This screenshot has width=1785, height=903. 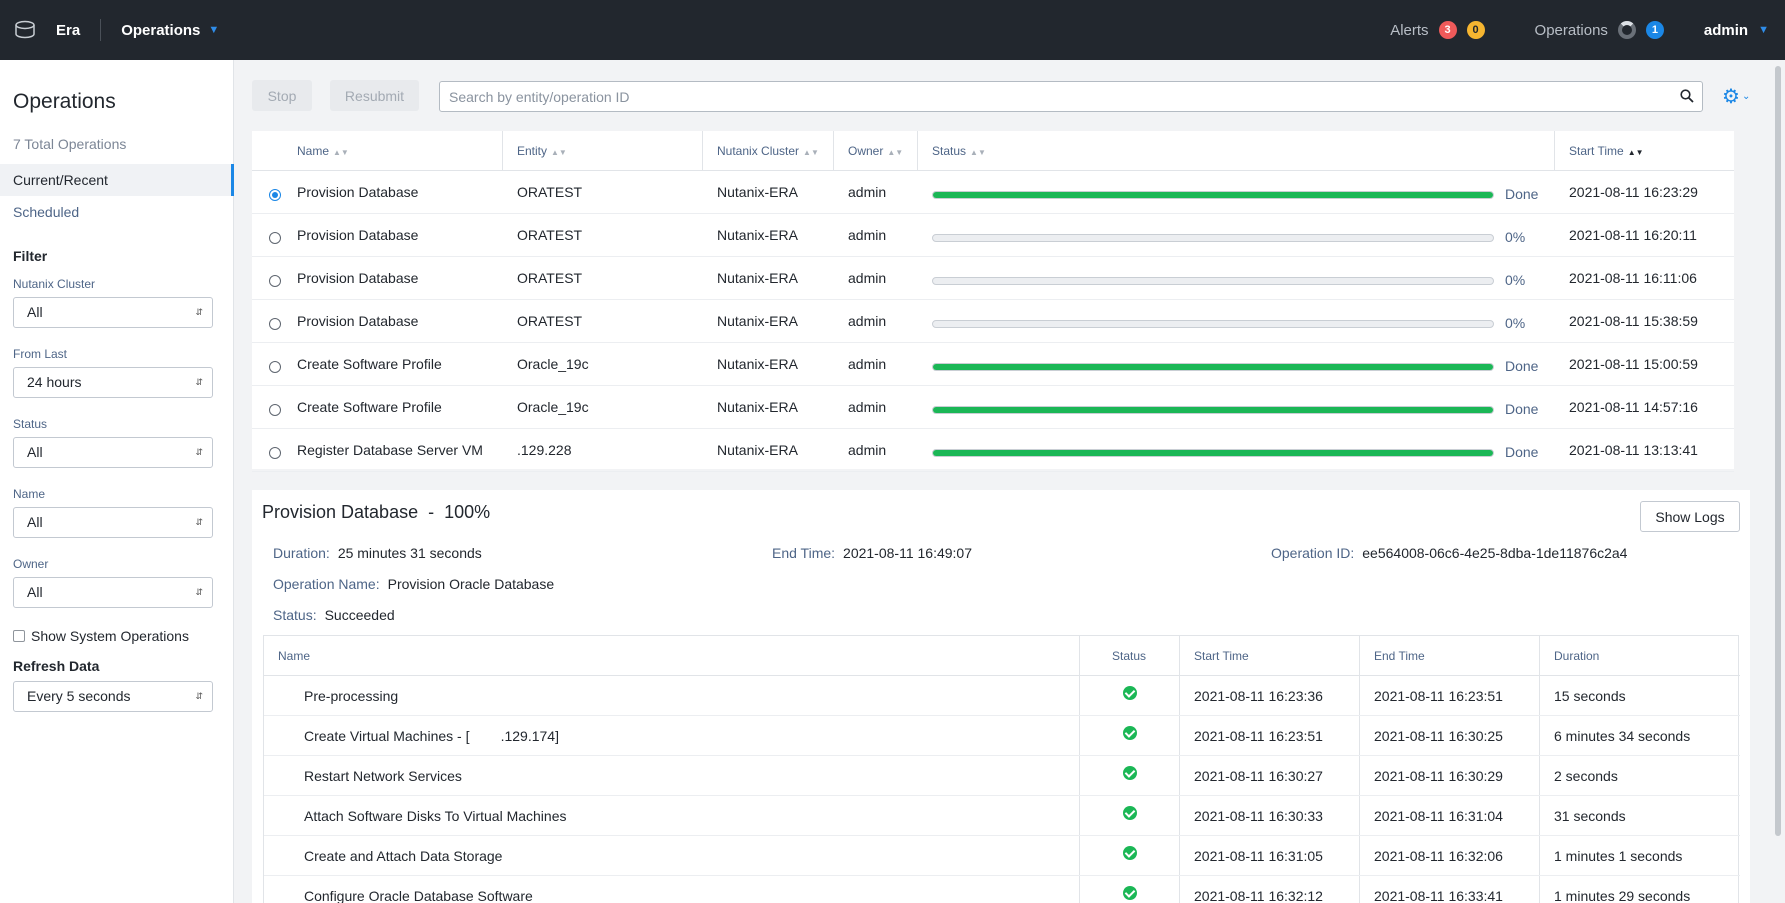 I want to click on filter-owner-select: All ⇵, so click(x=113, y=592).